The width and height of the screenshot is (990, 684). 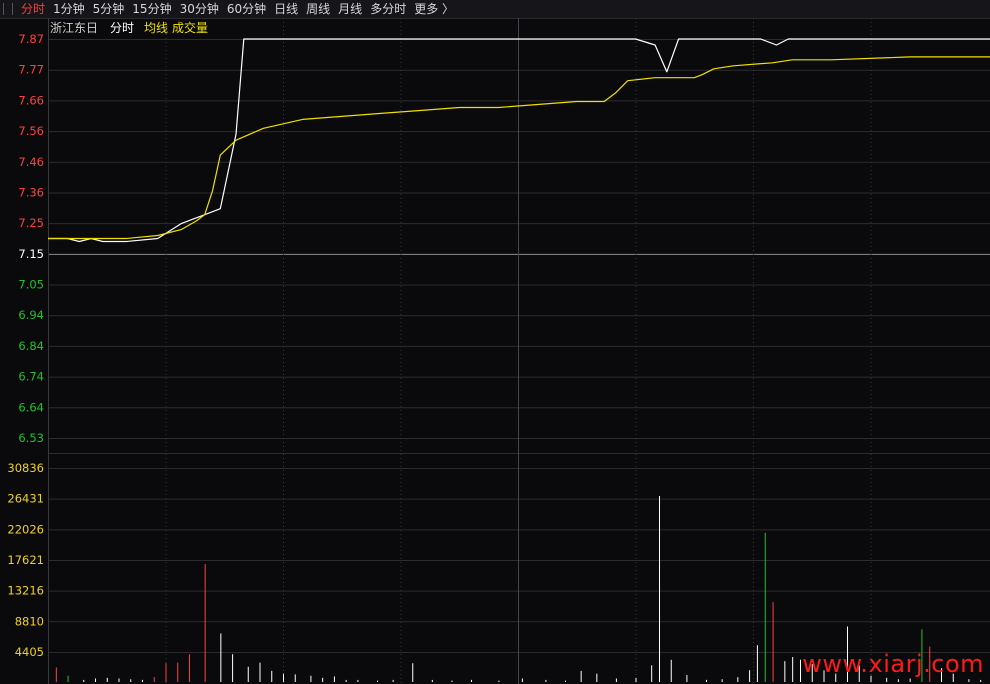 What do you see at coordinates (25, 591) in the screenshot?
I see `volume-tick-label: 13216` at bounding box center [25, 591].